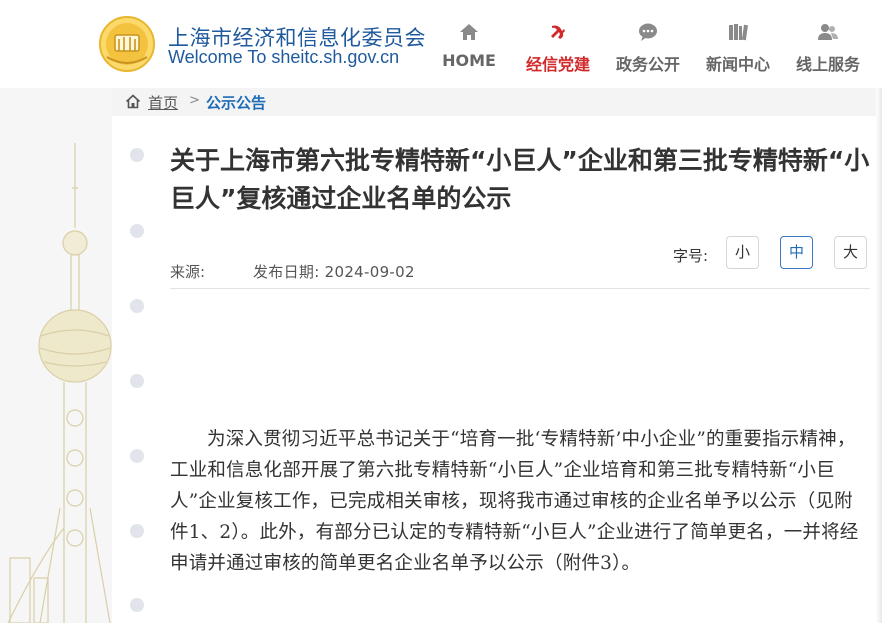 The height and width of the screenshot is (623, 882). I want to click on article-date: 发布日期: 2024-09-02, so click(334, 271).